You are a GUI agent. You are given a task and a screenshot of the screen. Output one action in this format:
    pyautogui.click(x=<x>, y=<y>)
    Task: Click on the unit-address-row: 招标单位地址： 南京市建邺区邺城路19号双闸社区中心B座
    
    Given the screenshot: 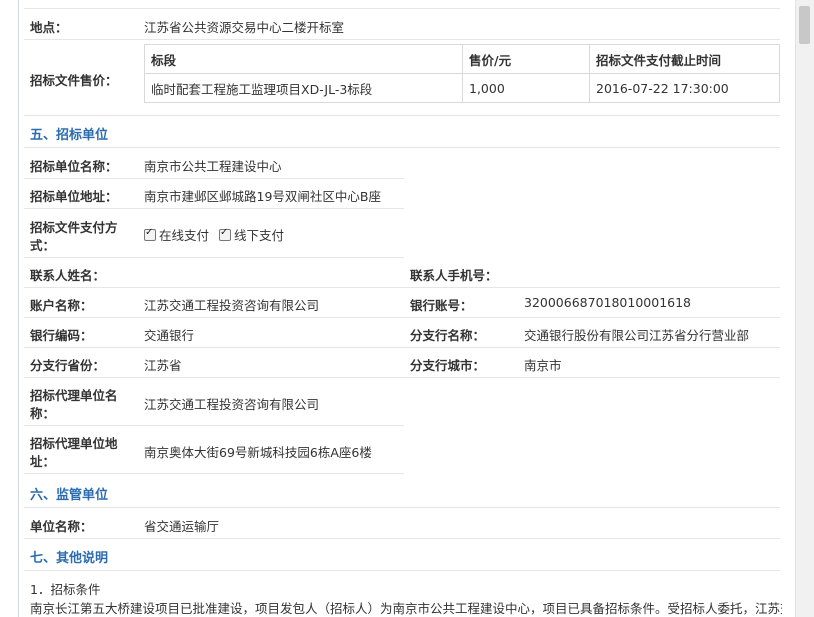 What is the action you would take?
    pyautogui.click(x=214, y=193)
    